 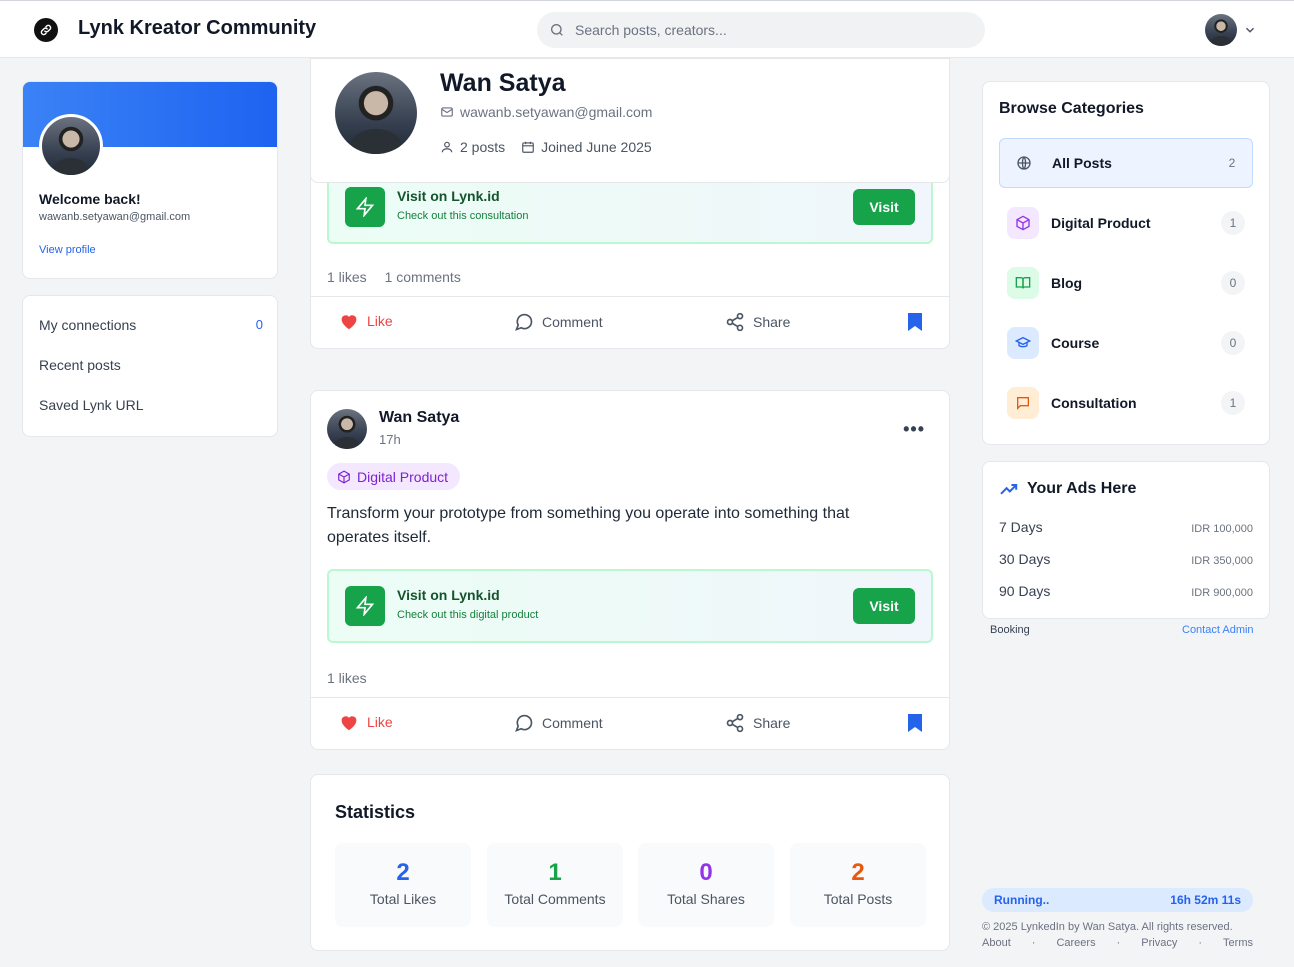 I want to click on stat-total-shares: 0 Total Shares, so click(x=706, y=885).